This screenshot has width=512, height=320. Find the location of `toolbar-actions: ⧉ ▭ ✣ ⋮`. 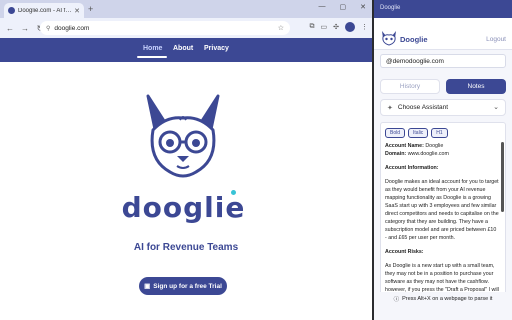

toolbar-actions: ⧉ ▭ ✣ ⋮ is located at coordinates (339, 27).